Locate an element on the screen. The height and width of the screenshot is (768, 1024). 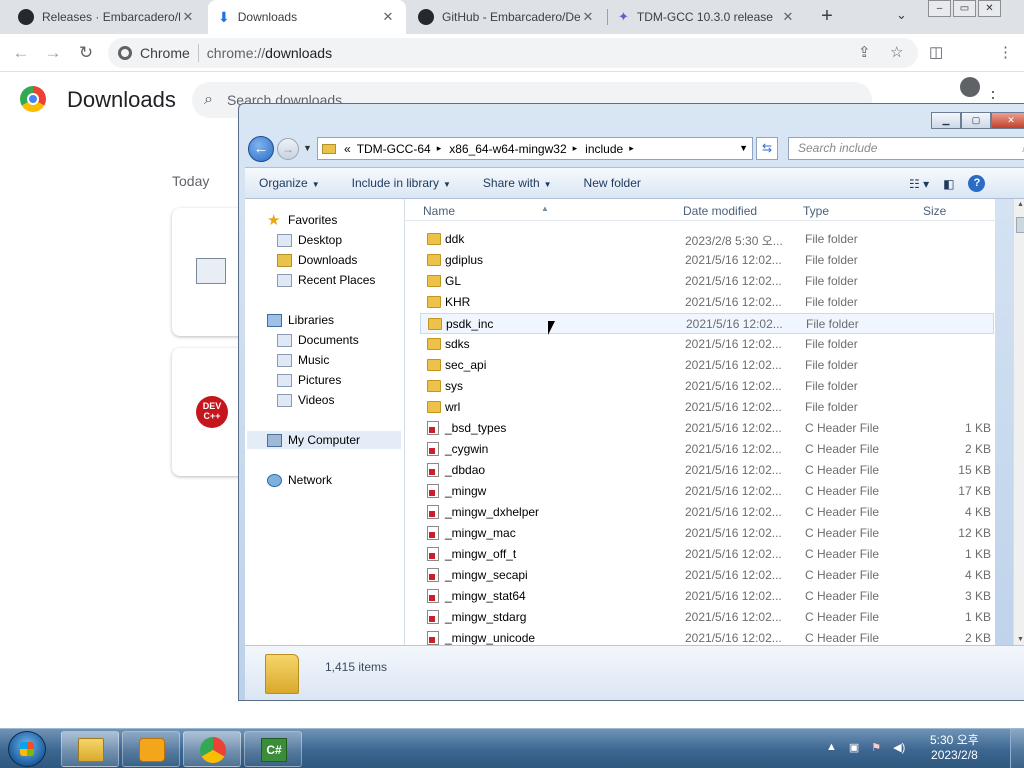
nav-recent-places: Recent Places is located at coordinates (326, 280).